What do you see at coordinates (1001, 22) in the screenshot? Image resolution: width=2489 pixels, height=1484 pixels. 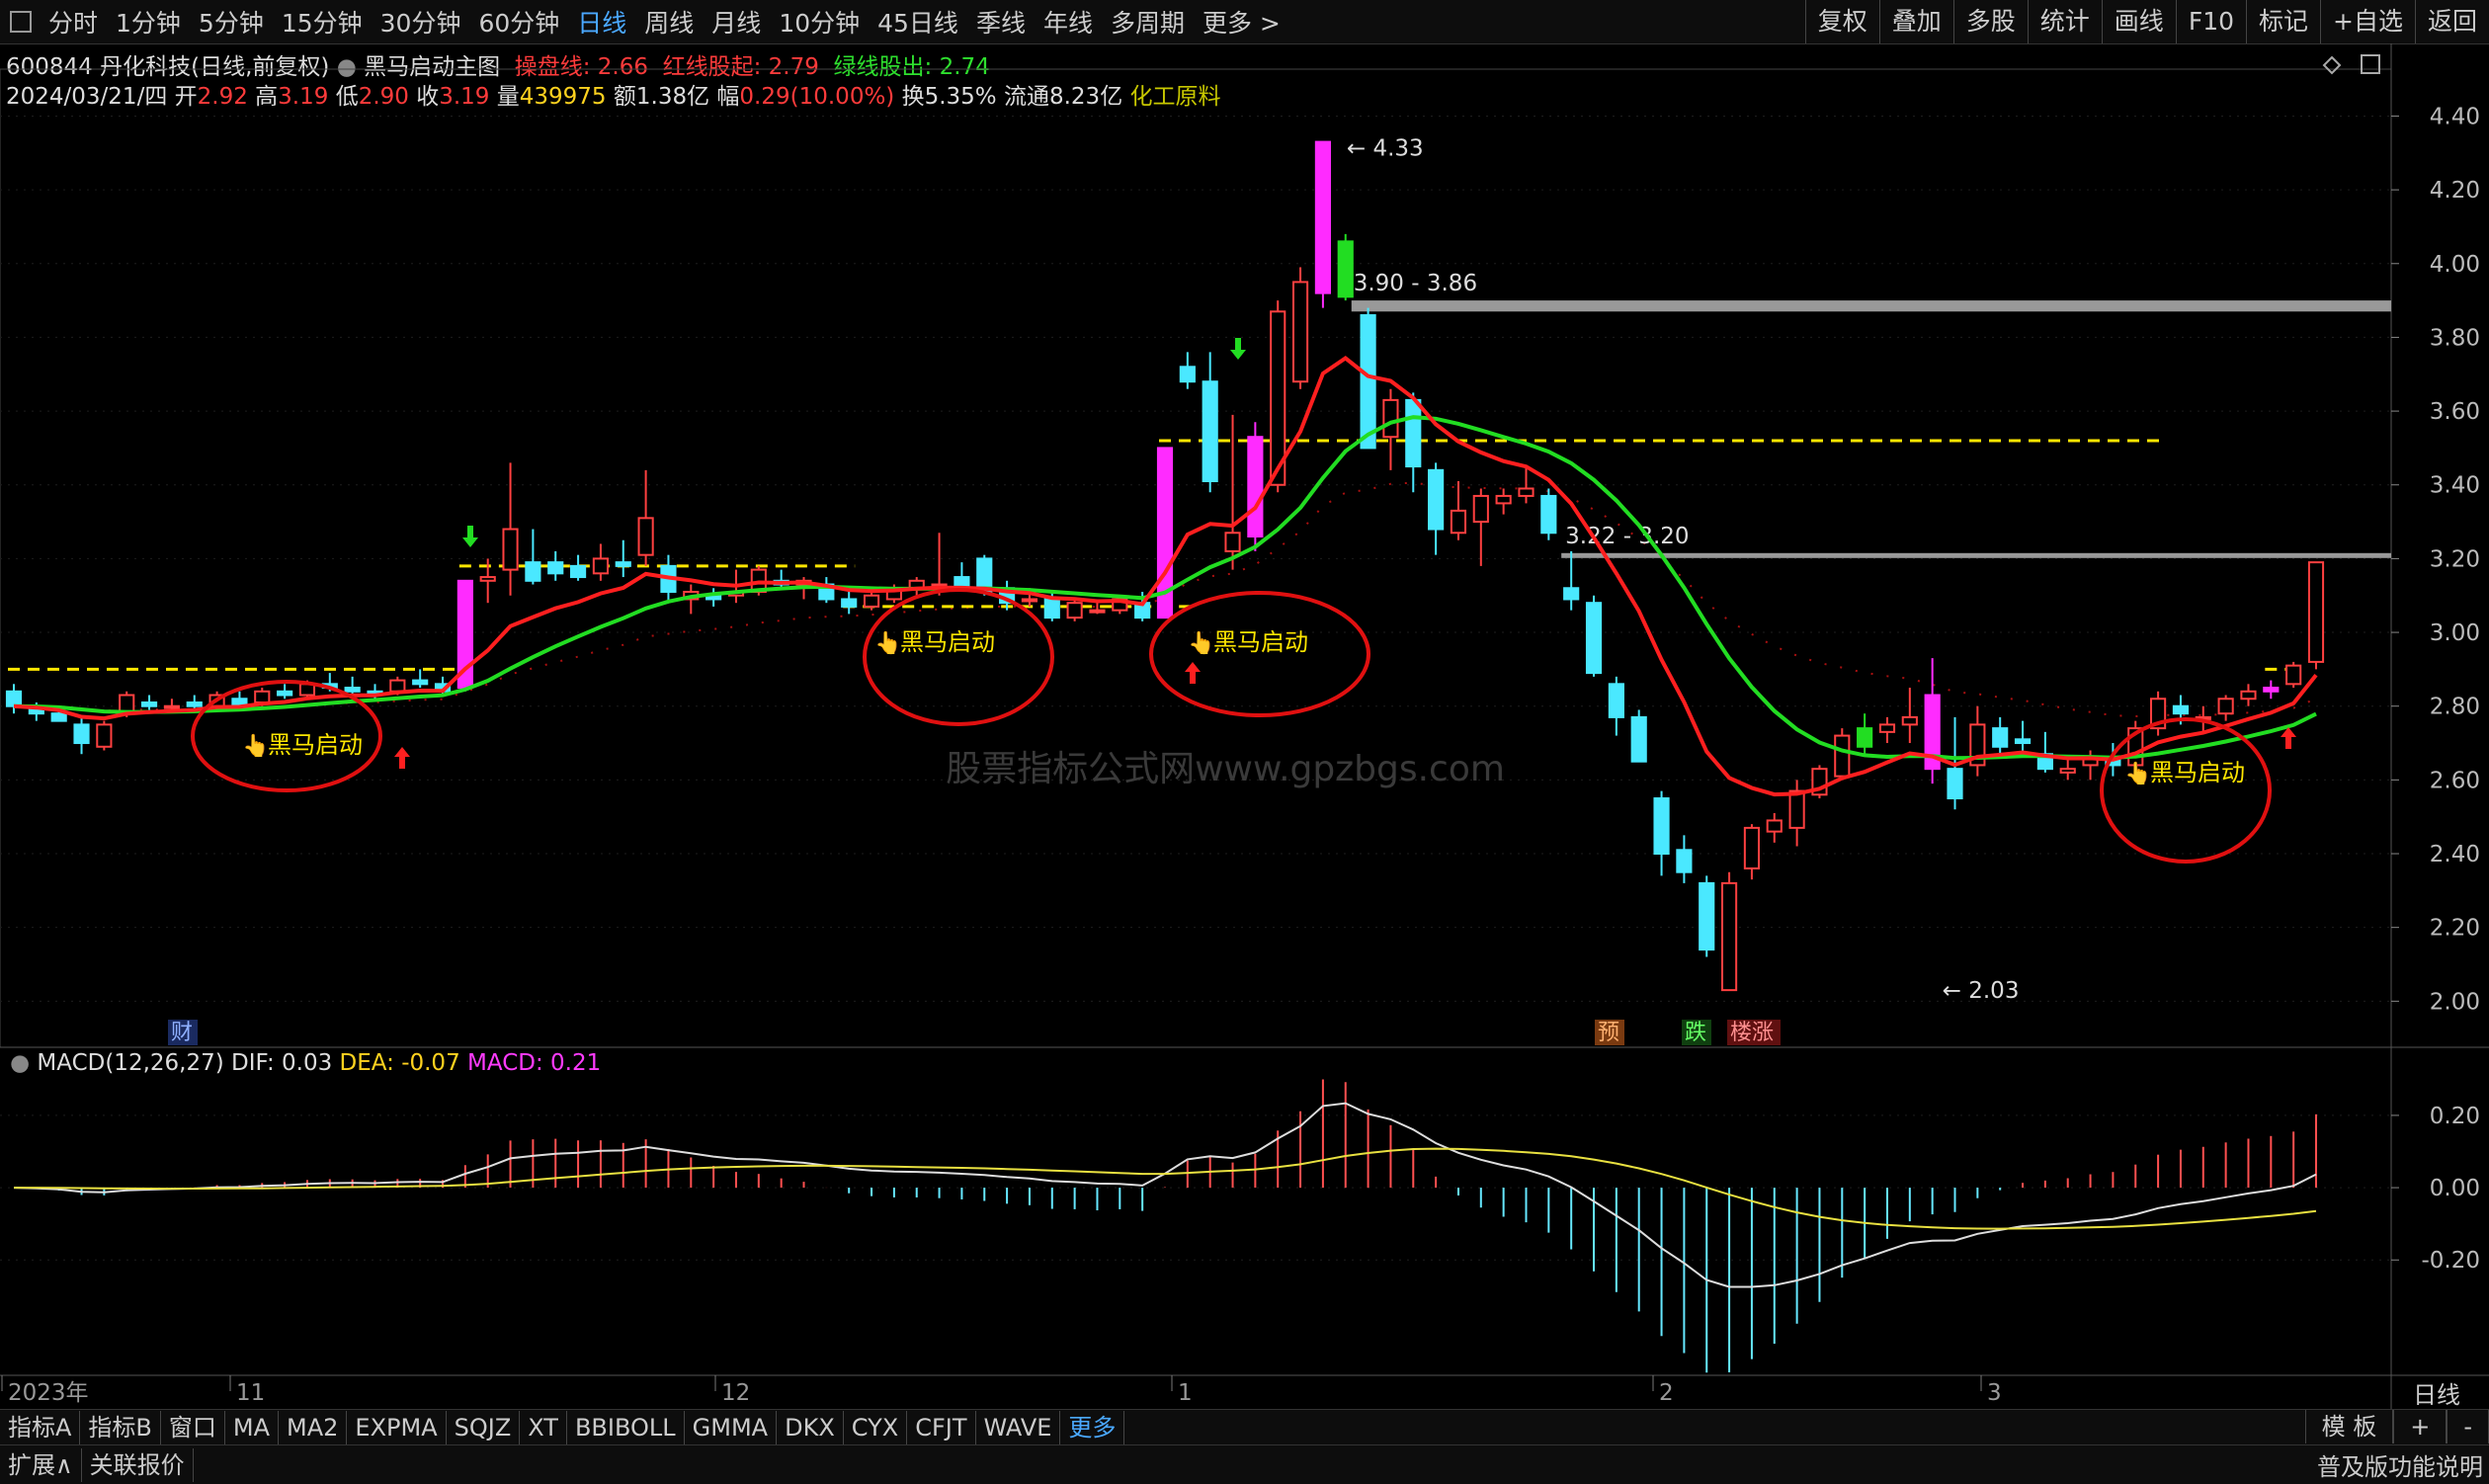 I see `period-tab: 季线` at bounding box center [1001, 22].